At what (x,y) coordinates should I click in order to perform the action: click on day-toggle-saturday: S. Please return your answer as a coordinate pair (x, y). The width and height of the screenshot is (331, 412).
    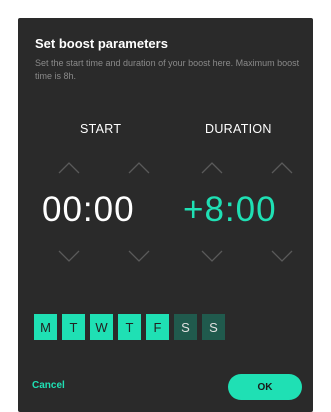
    Looking at the image, I should click on (185, 327).